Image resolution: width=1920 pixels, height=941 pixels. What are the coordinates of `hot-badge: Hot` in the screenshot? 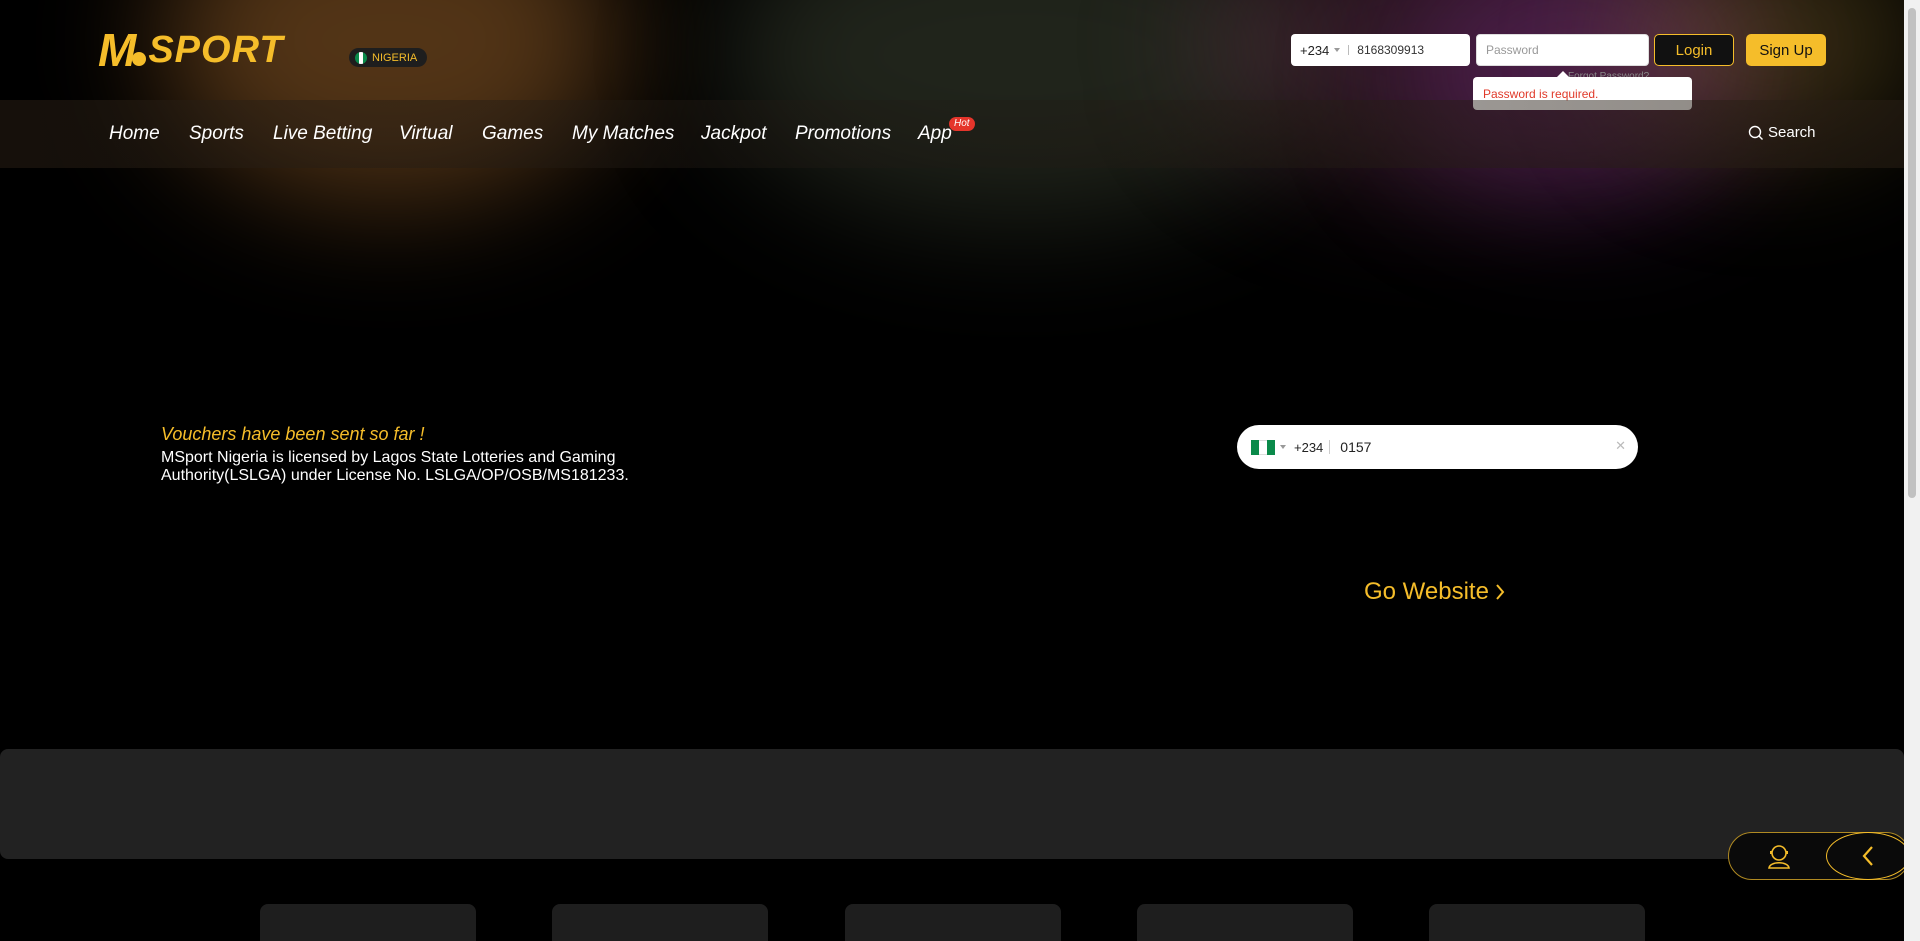 It's located at (962, 124).